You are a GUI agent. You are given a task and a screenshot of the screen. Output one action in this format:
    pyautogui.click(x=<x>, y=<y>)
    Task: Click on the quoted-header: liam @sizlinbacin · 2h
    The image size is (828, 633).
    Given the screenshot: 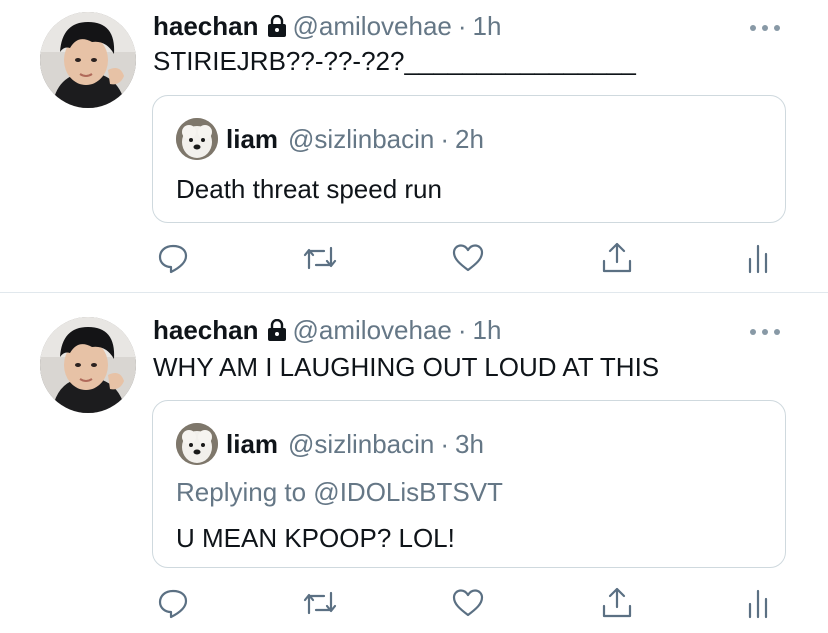 What is the action you would take?
    pyautogui.click(x=355, y=139)
    